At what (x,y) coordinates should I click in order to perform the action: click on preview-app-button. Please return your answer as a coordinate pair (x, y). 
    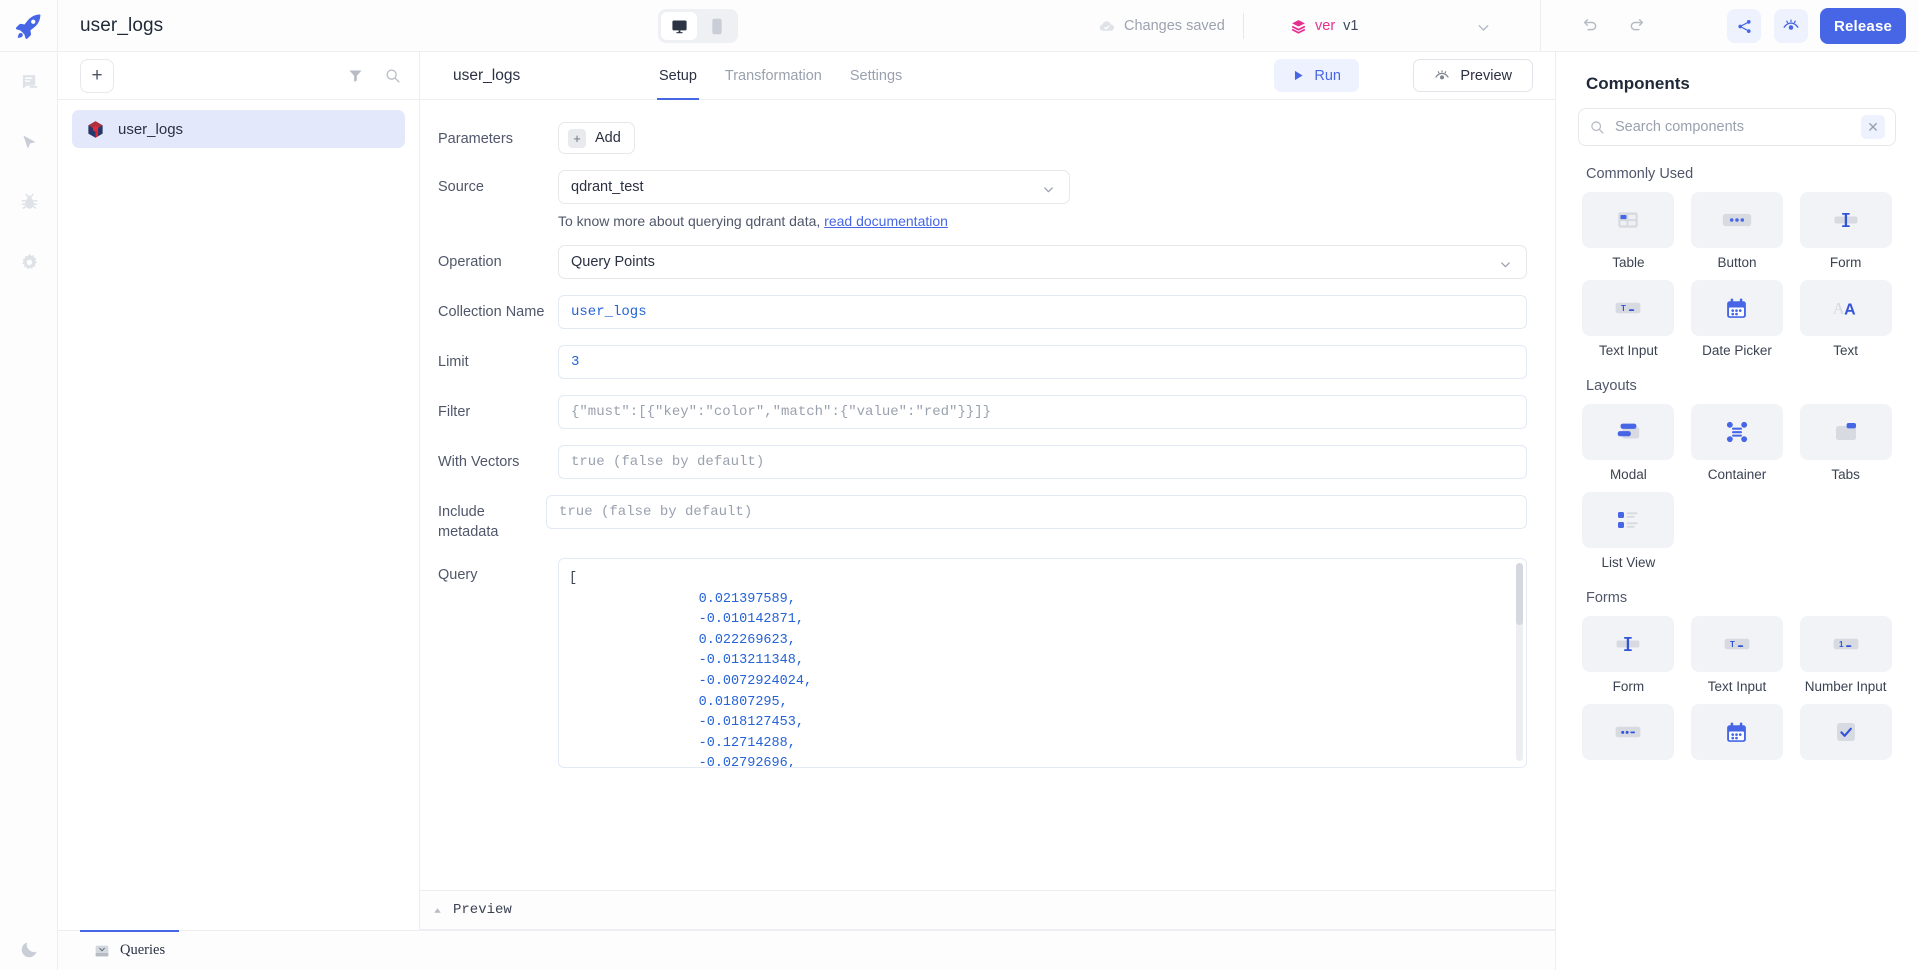
    Looking at the image, I should click on (1791, 26).